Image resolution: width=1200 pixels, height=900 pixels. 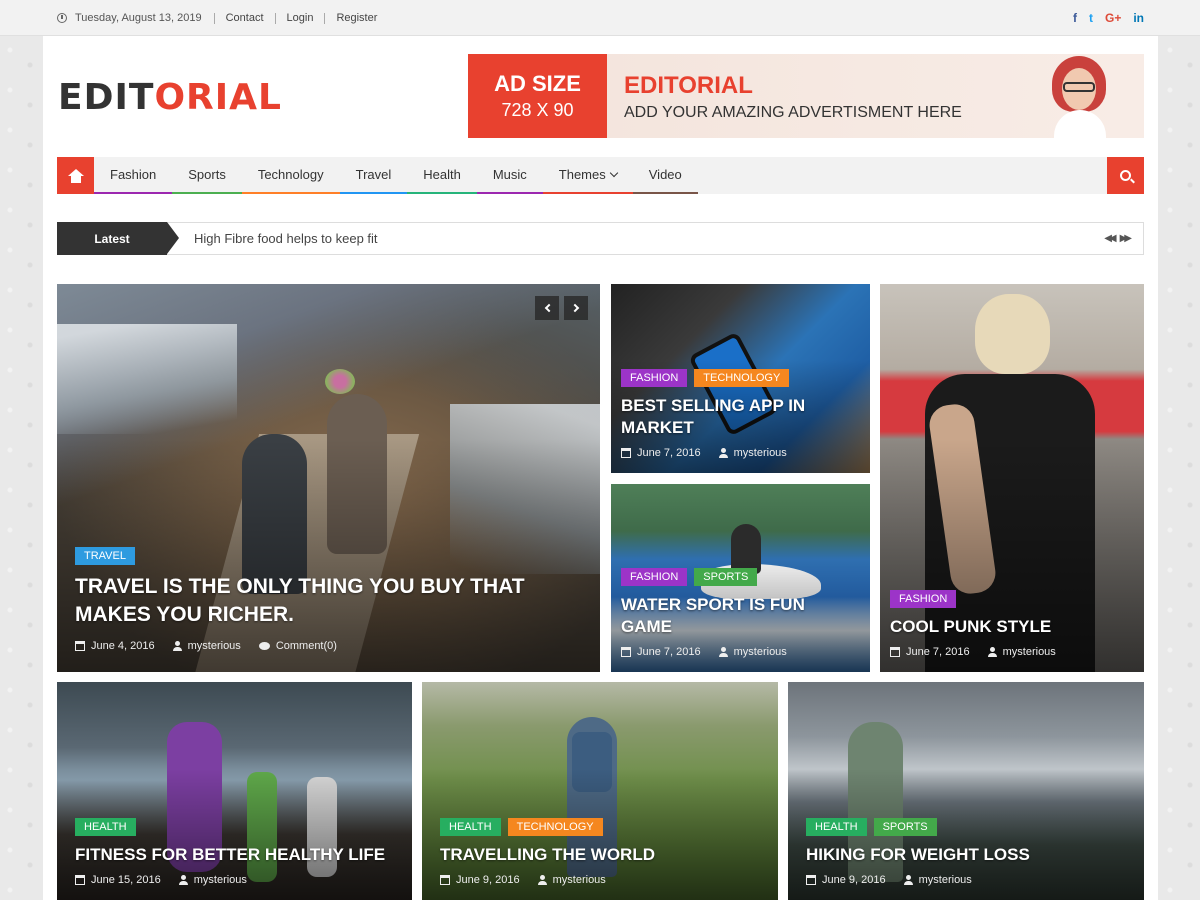 I want to click on social-links: f t G+ in, so click(x=1108, y=18).